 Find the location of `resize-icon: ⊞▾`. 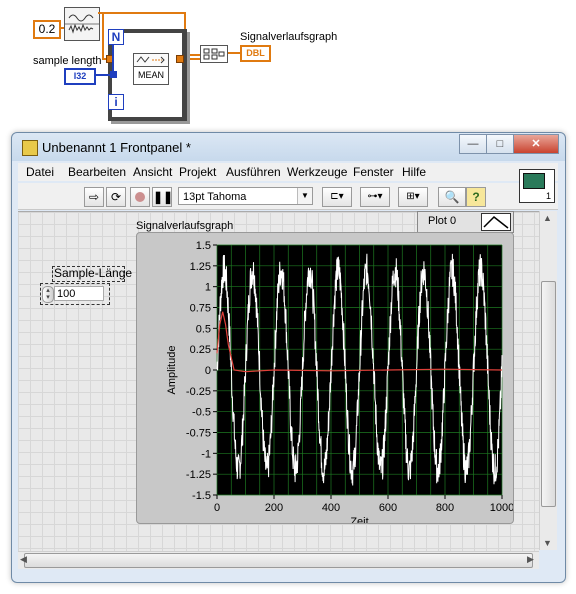

resize-icon: ⊞▾ is located at coordinates (413, 197).